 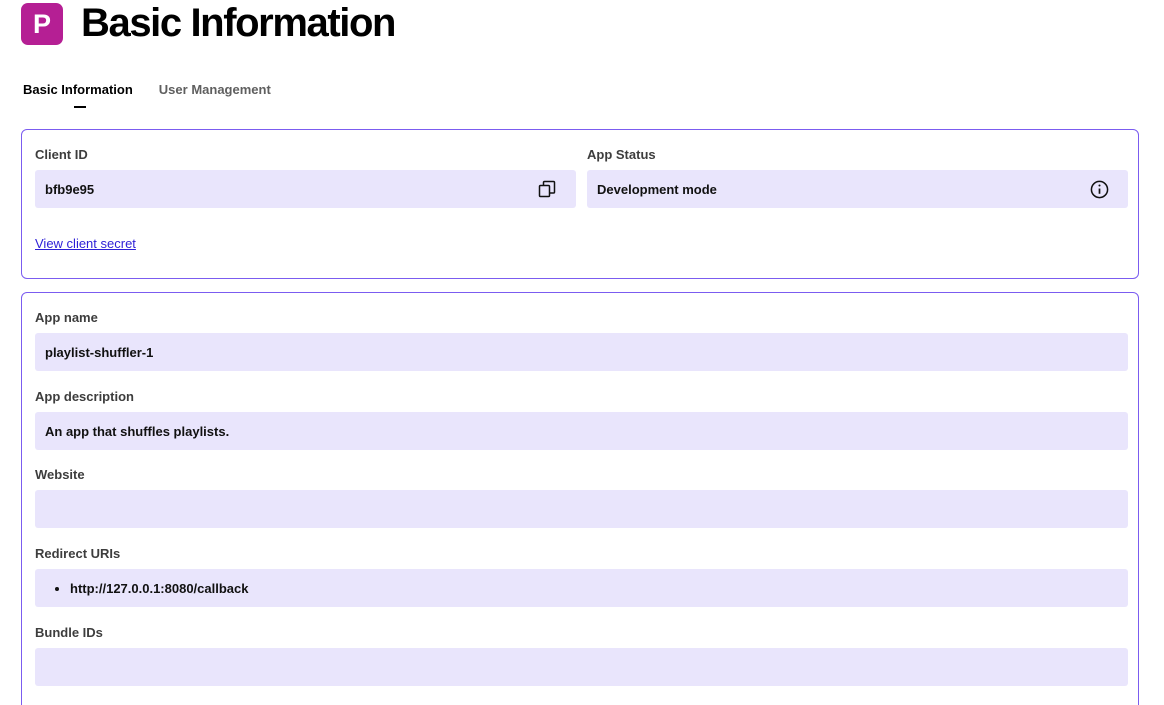 What do you see at coordinates (70, 189) in the screenshot?
I see `client-id-value: bfb9e95` at bounding box center [70, 189].